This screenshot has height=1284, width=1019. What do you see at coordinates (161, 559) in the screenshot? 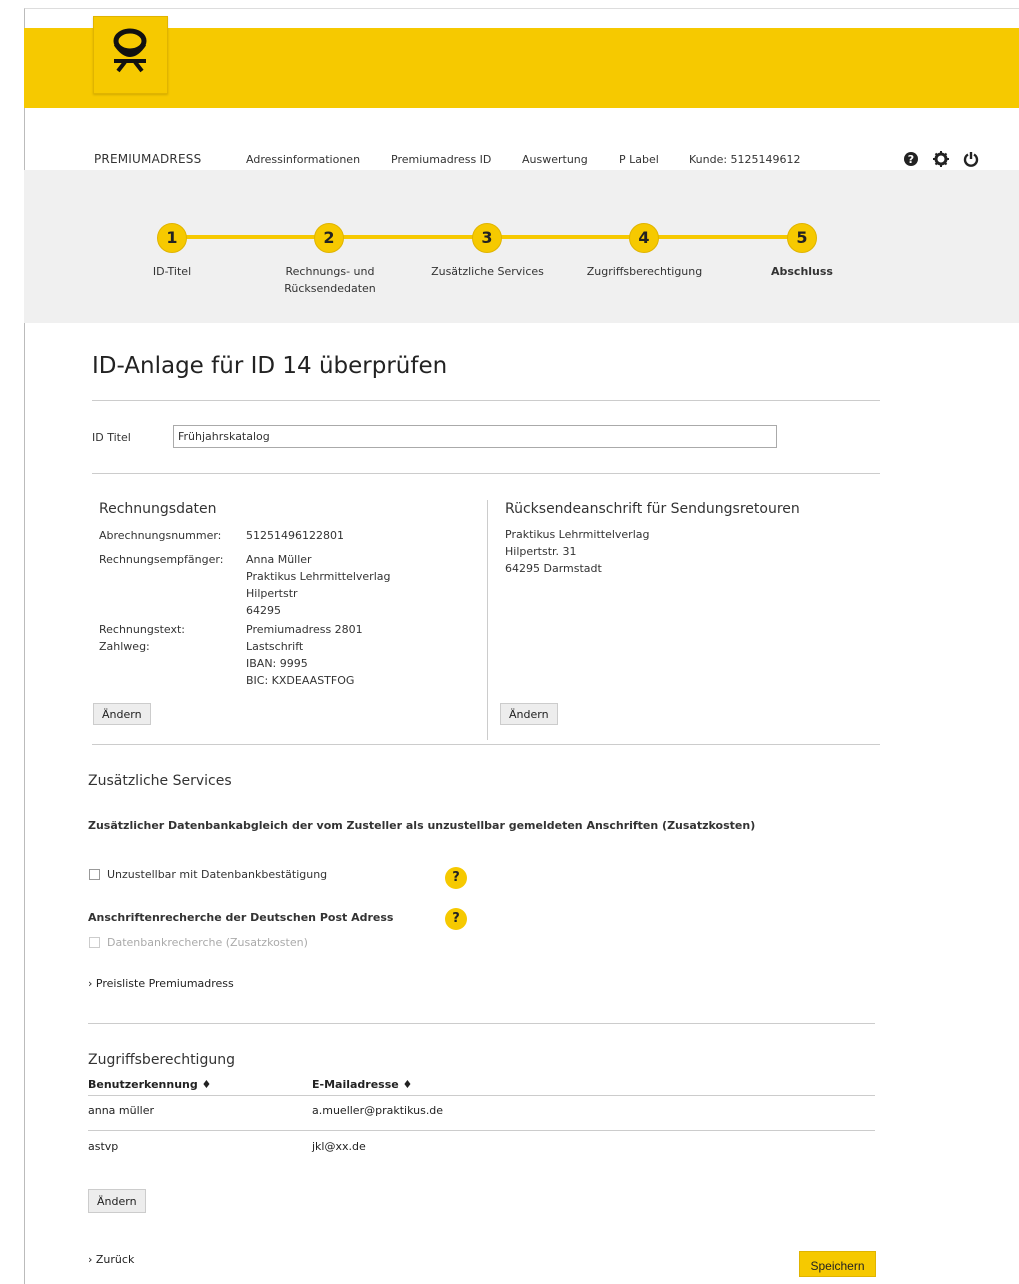
I see `billing-recipient-label: Rechnungsempfänger:` at bounding box center [161, 559].